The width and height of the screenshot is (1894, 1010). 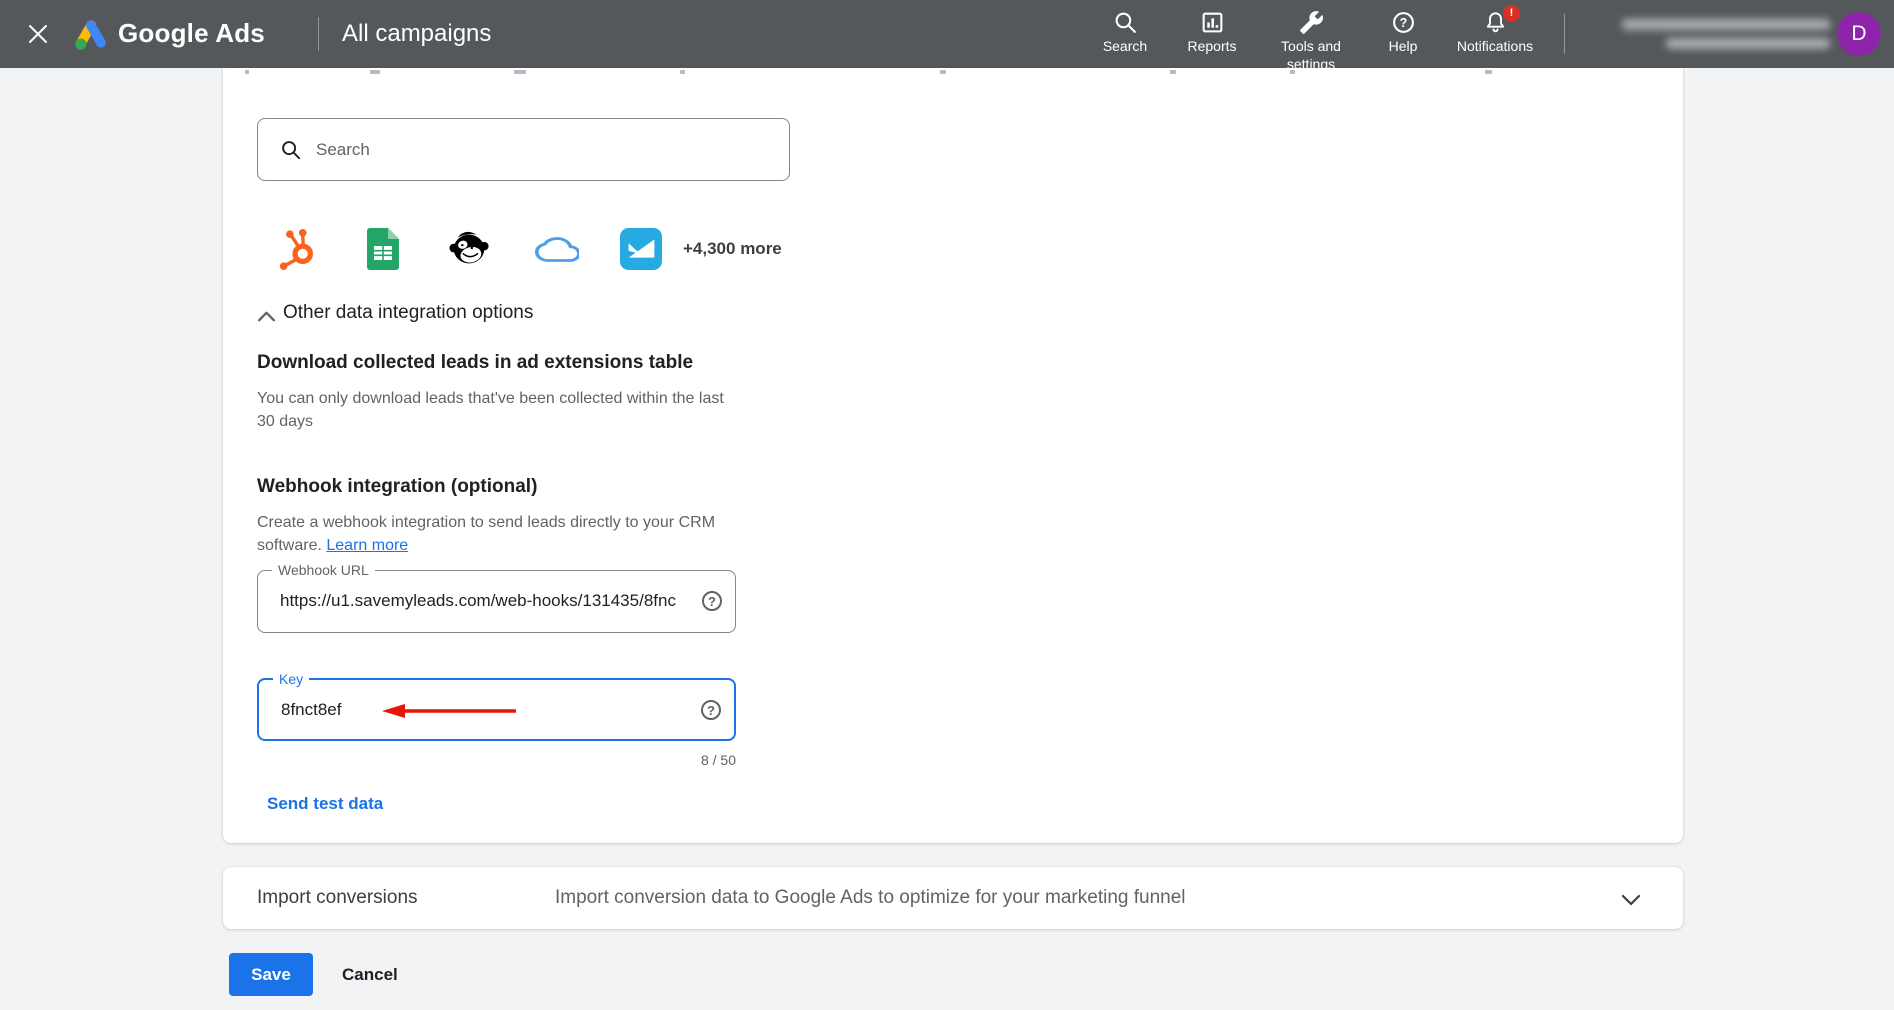 What do you see at coordinates (383, 251) in the screenshot?
I see `google-sheets-icon` at bounding box center [383, 251].